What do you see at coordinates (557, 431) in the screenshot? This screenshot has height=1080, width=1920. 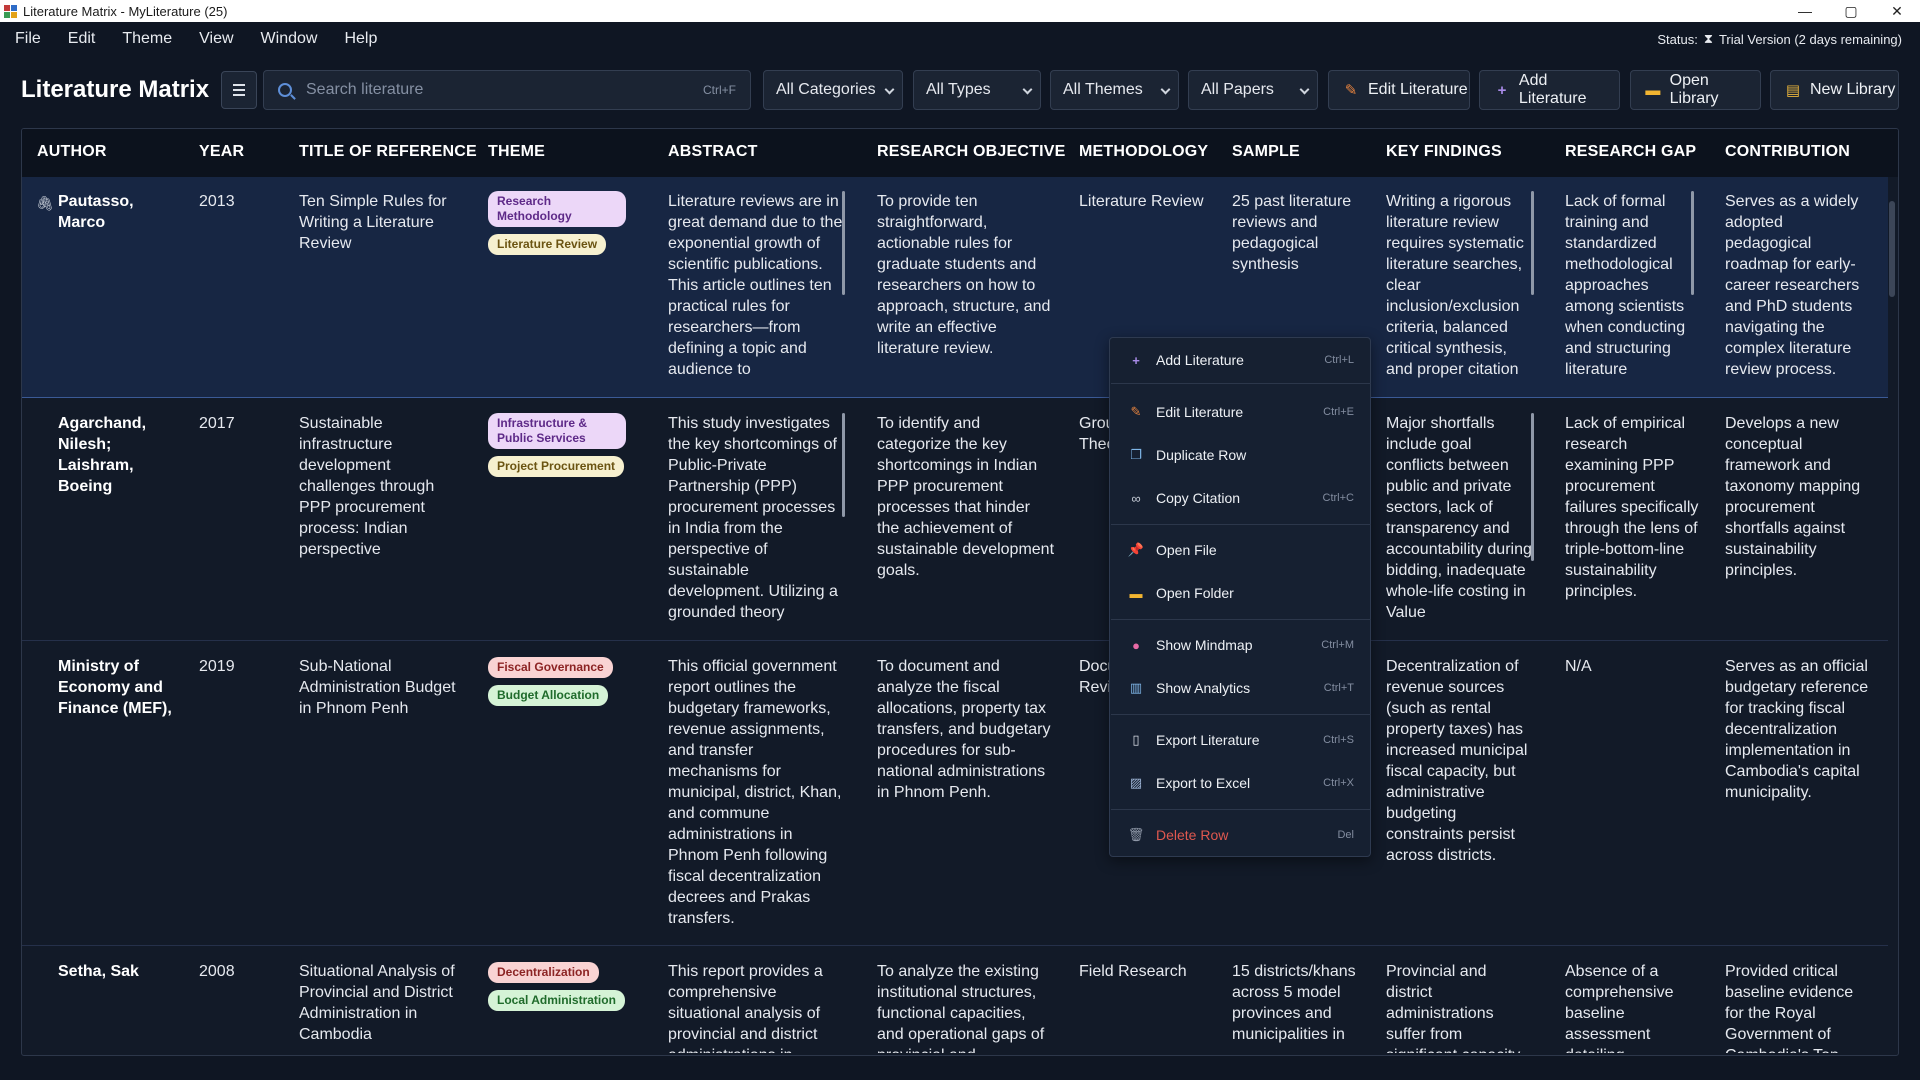 I see `theme-tag: Infrastructure & Public Services` at bounding box center [557, 431].